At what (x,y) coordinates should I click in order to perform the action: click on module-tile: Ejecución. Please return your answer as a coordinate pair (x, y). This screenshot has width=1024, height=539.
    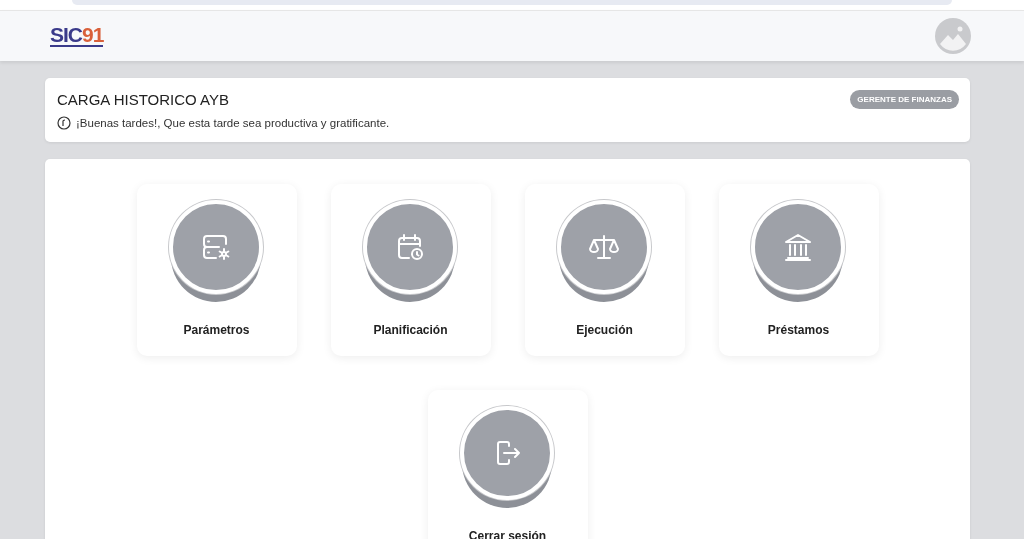
    Looking at the image, I should click on (604, 270).